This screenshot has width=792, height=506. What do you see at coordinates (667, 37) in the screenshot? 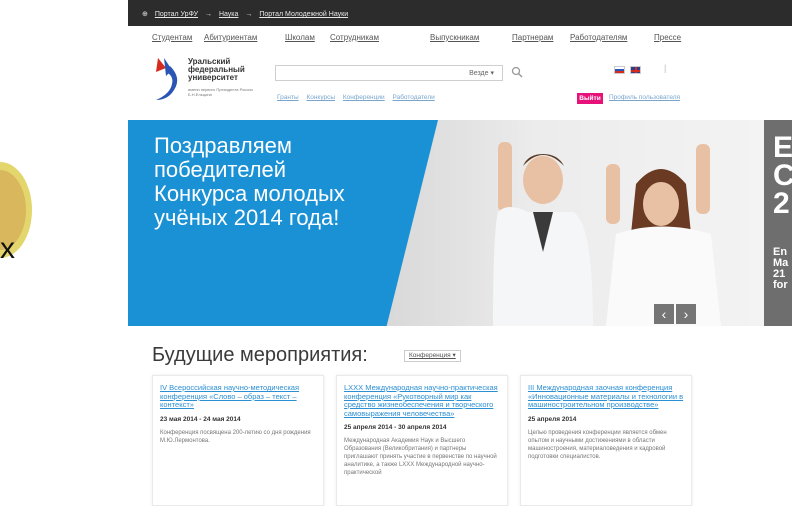
I see `nav-press: Прессе` at bounding box center [667, 37].